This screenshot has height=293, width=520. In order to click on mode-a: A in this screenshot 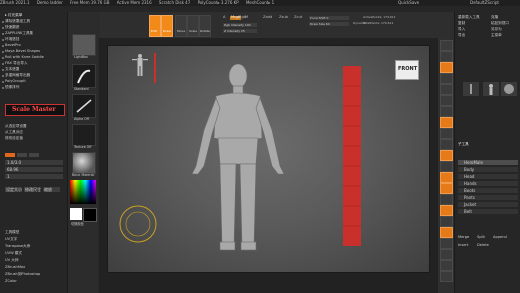, I will do `click(224, 17)`.